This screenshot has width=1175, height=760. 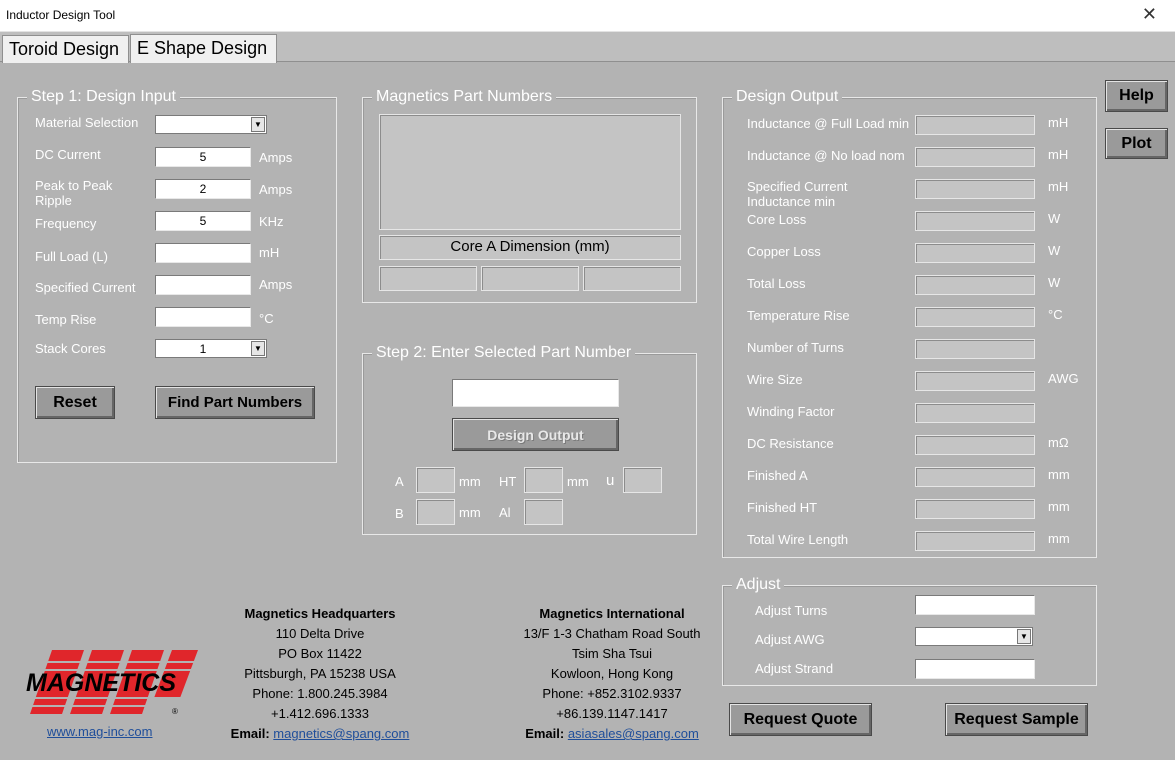 I want to click on spec-current-label: Specified Current, so click(x=85, y=287).